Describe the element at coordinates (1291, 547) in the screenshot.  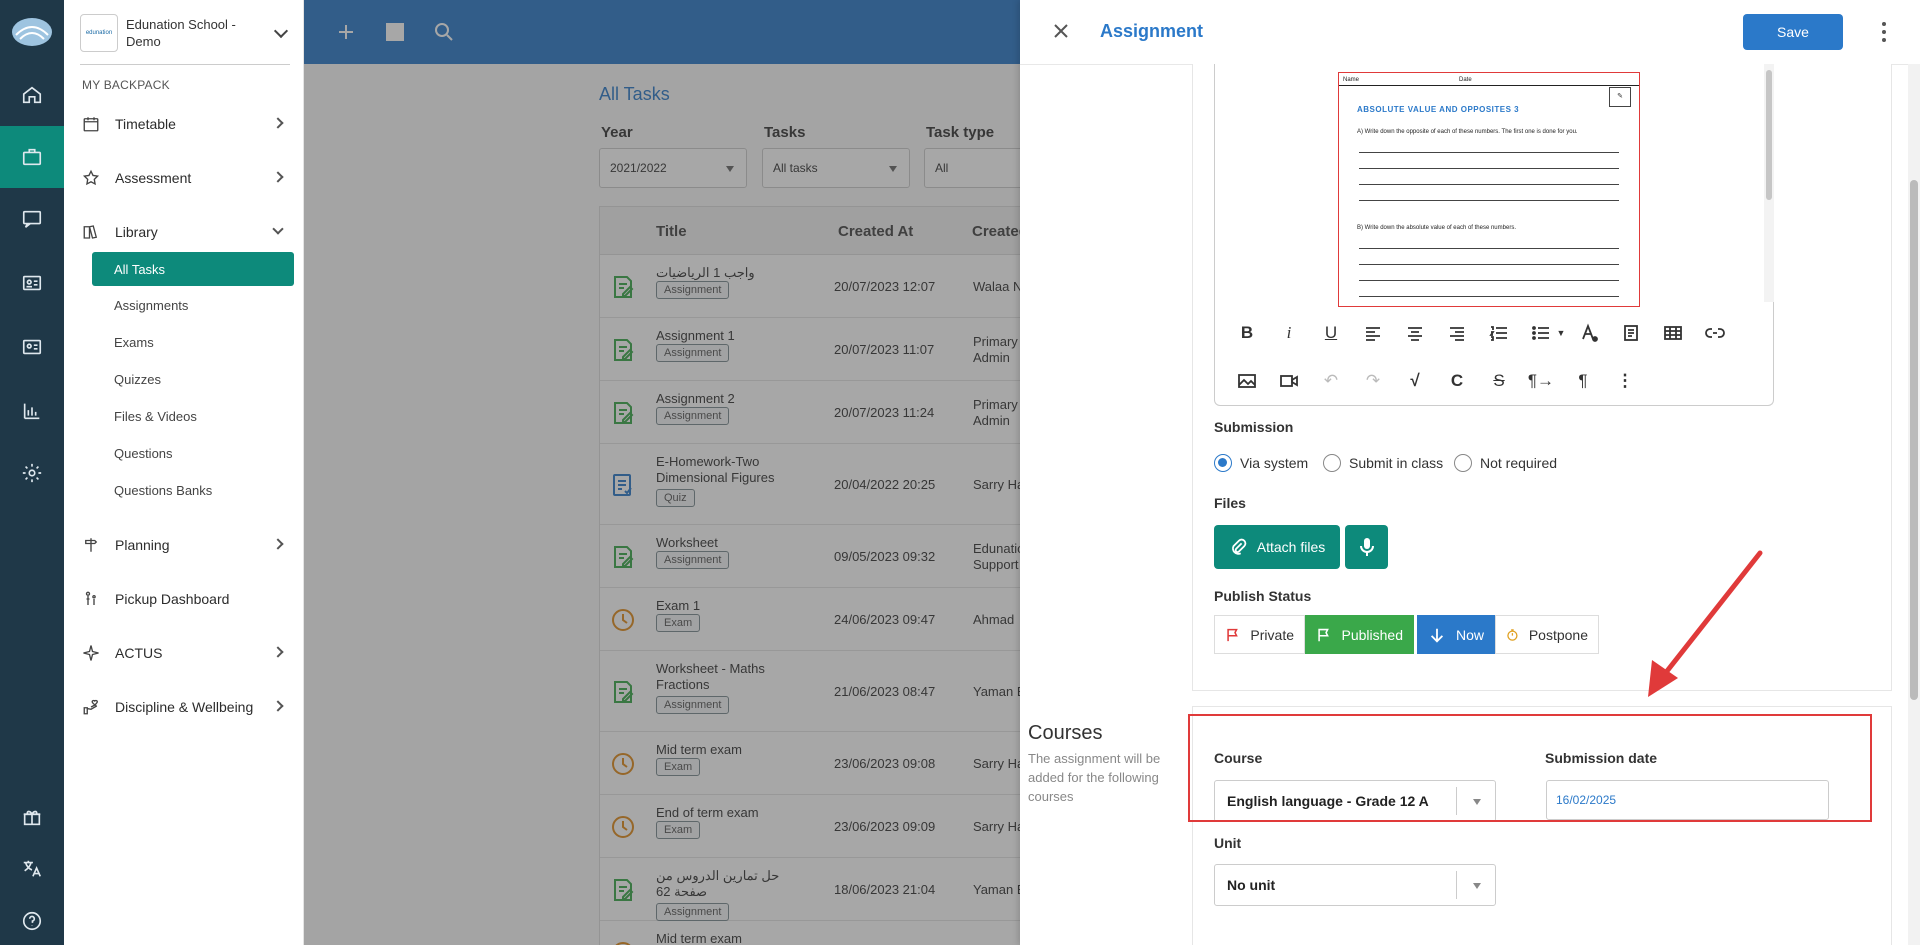
I see `attach-label: Attach files` at that location.